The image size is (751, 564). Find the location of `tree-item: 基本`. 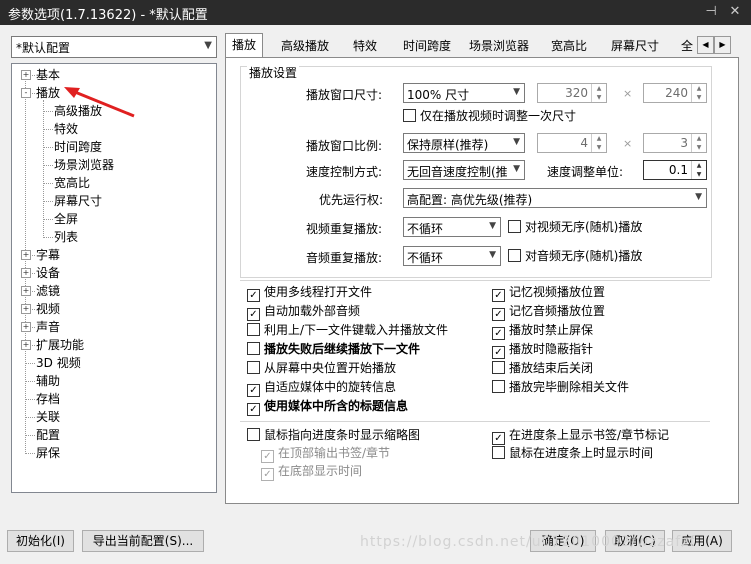

tree-item: 基本 is located at coordinates (48, 75).